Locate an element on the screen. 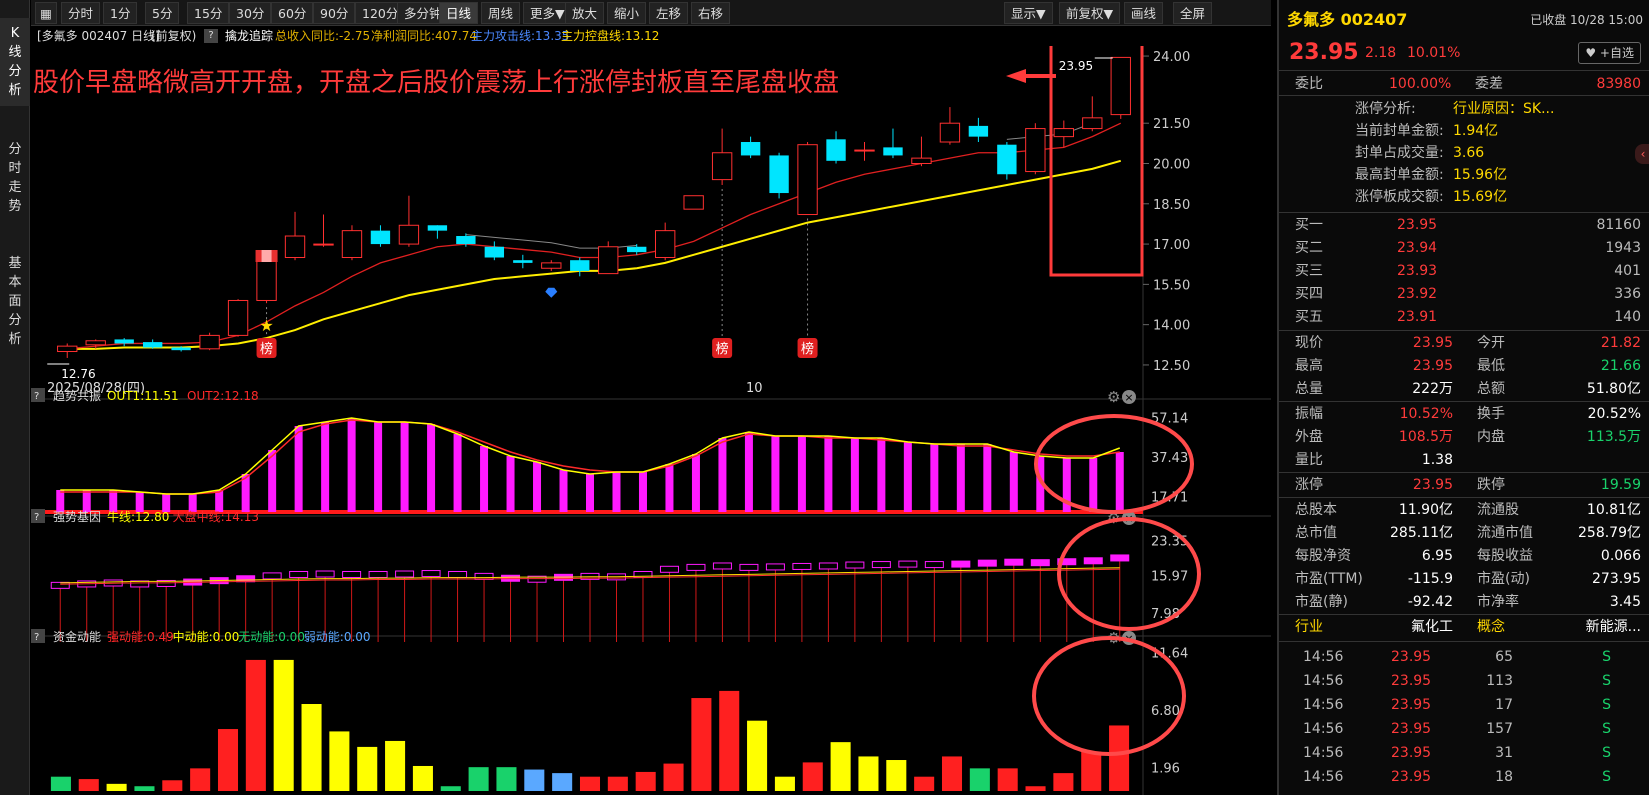 Image resolution: width=1649 pixels, height=795 pixels. grid-icon: ▦ is located at coordinates (46, 13).